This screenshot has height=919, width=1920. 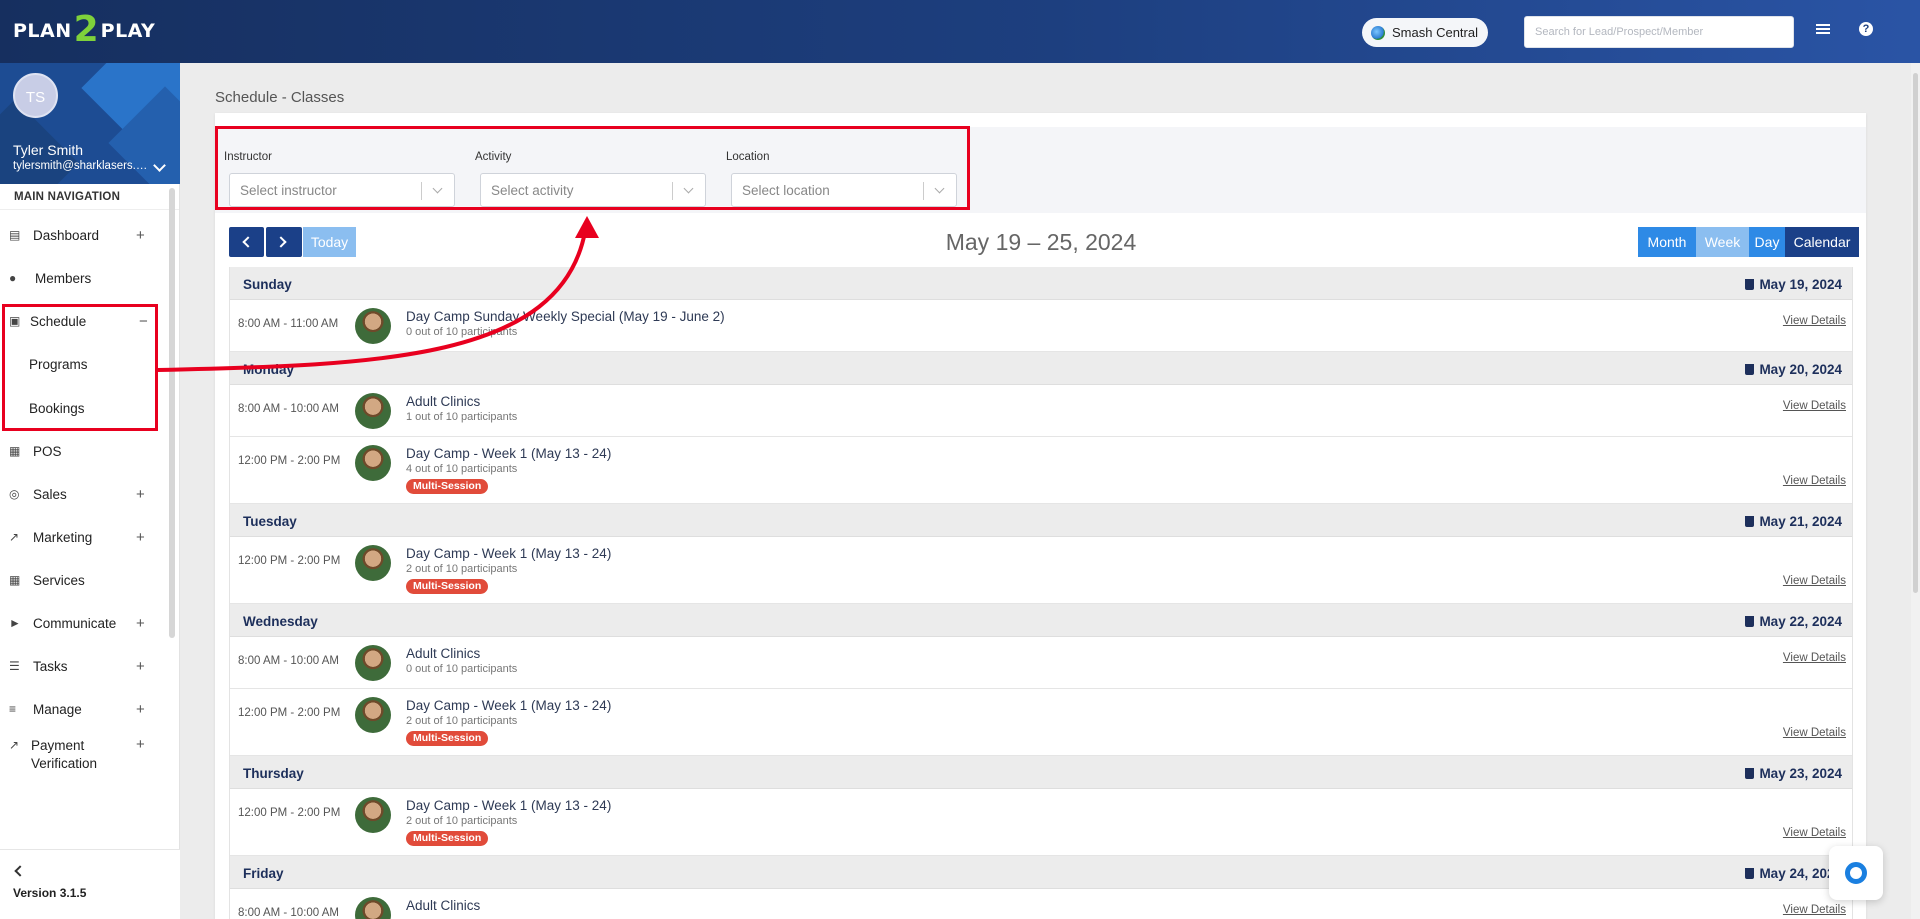 I want to click on sidebar-scrollbar, so click(x=172, y=413).